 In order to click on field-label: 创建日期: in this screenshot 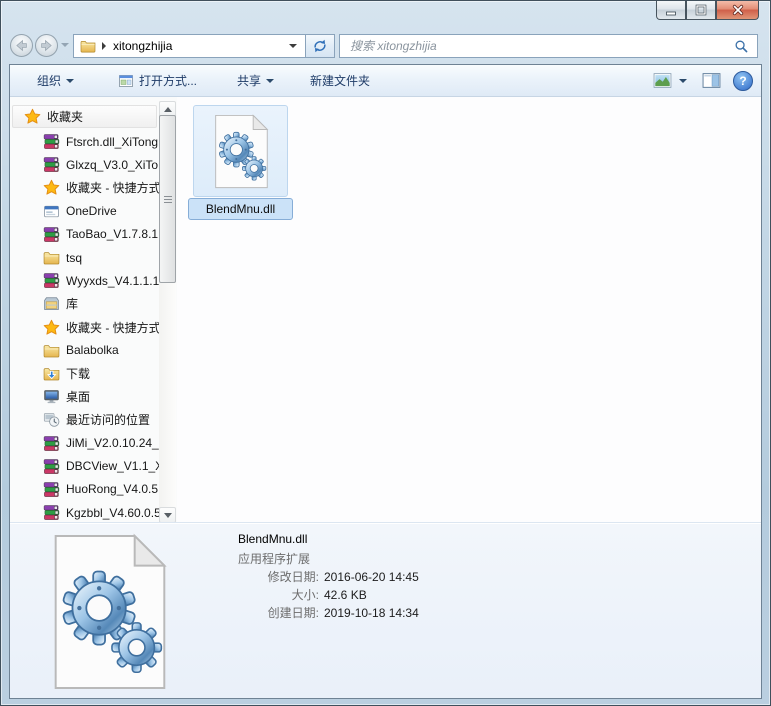, I will do `click(293, 613)`.